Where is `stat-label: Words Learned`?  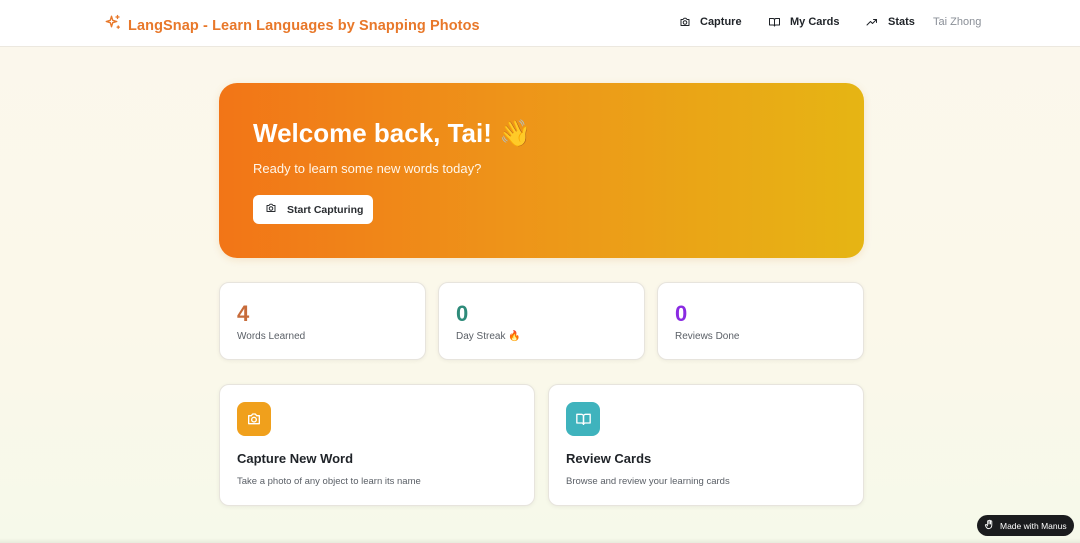
stat-label: Words Learned is located at coordinates (271, 336).